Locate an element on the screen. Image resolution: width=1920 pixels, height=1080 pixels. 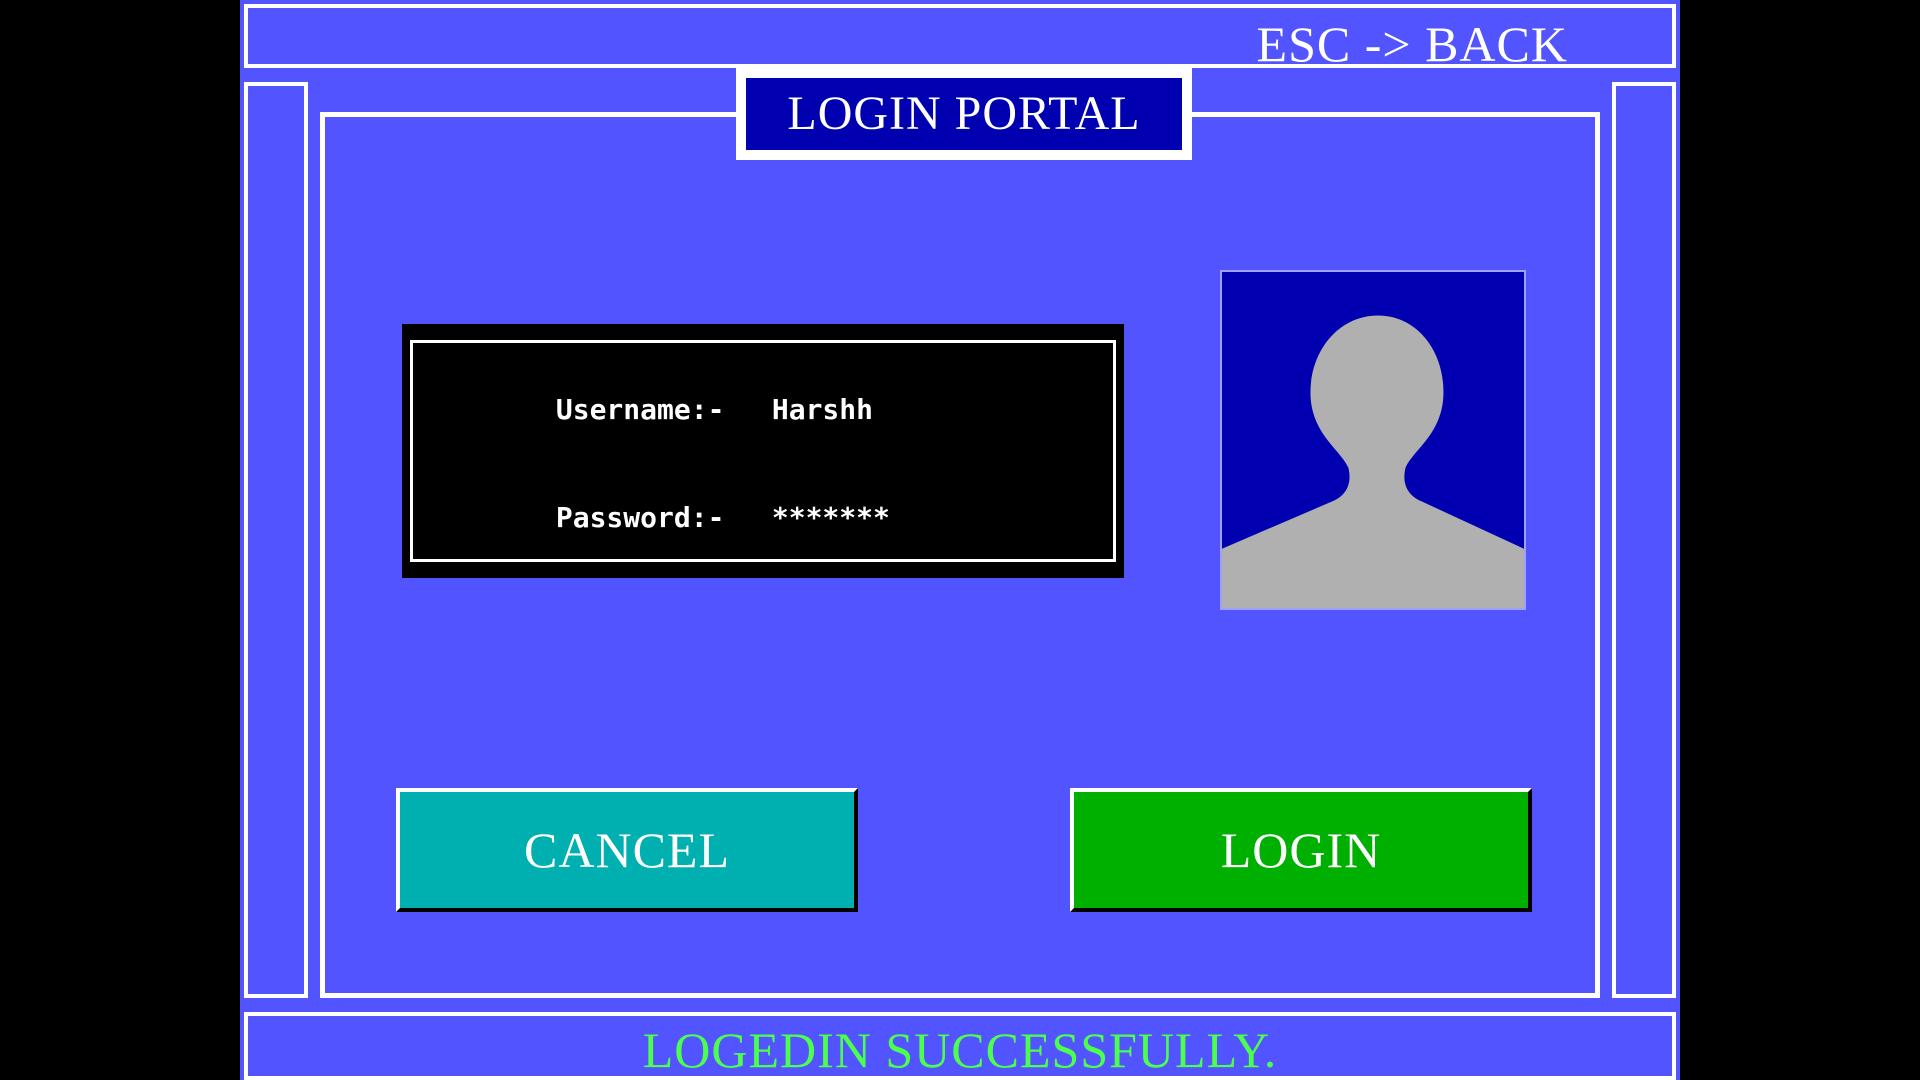
avatar is located at coordinates (1373, 440).